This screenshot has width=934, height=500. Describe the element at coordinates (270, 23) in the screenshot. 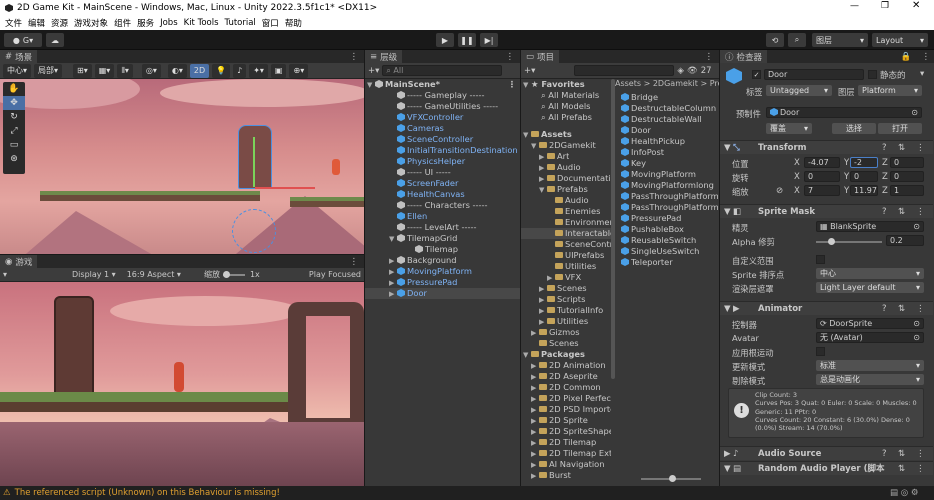

I see `menu-window: 窗口` at that location.